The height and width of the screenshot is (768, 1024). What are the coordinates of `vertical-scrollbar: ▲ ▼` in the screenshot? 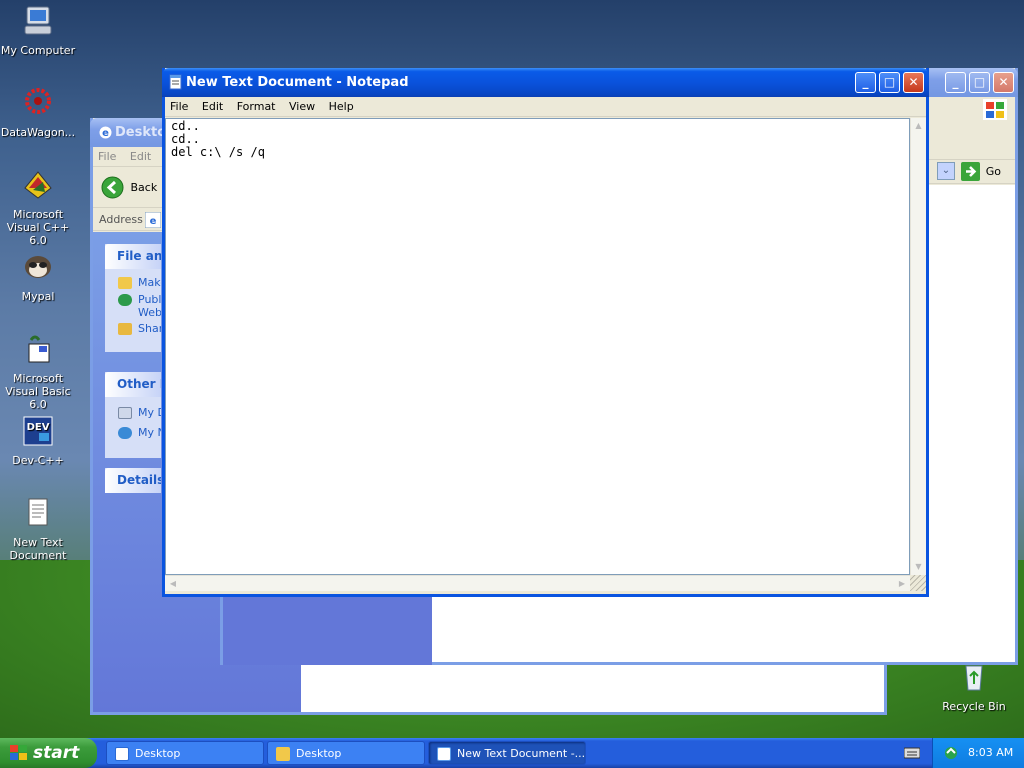 It's located at (918, 346).